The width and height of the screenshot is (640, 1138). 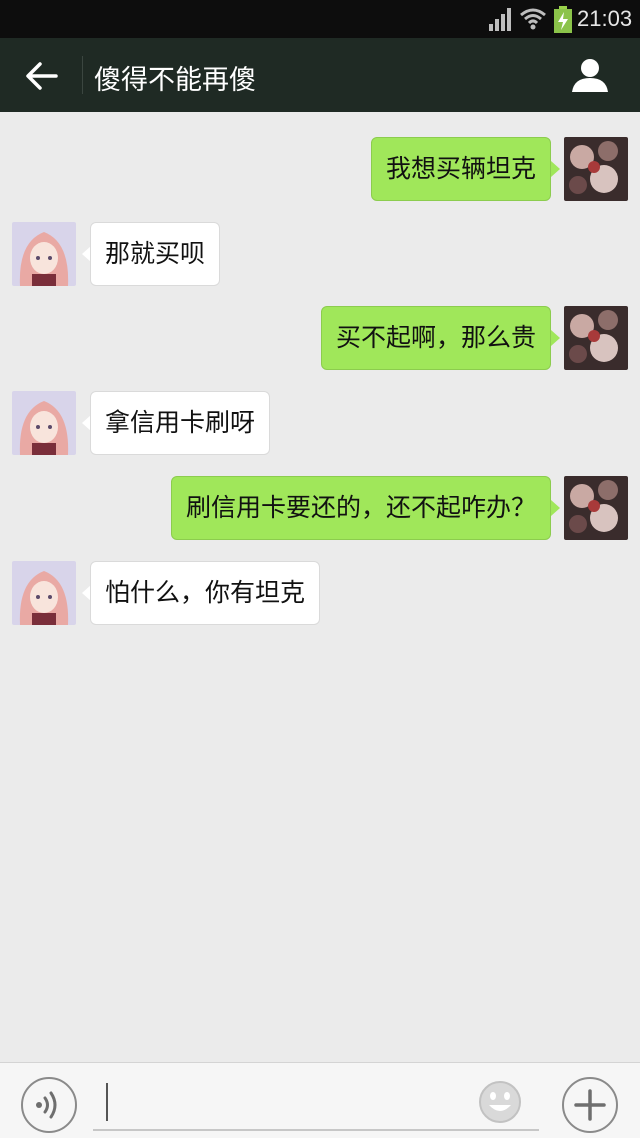 What do you see at coordinates (320, 19) in the screenshot?
I see `status-bar: 21:03` at bounding box center [320, 19].